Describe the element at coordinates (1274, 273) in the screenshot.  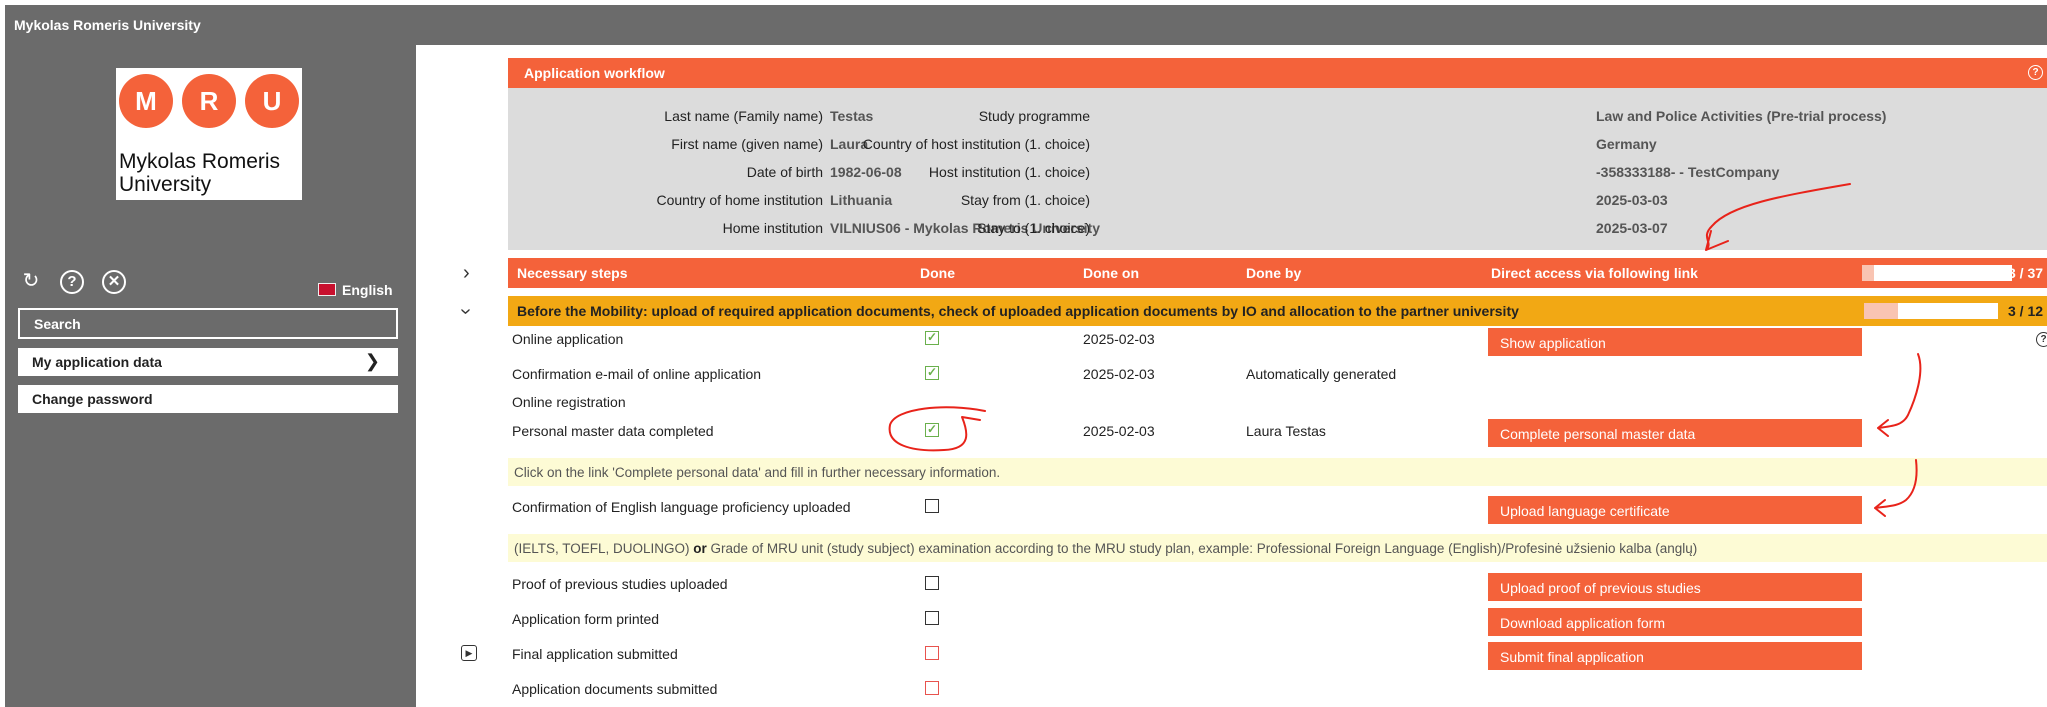
I see `col-done-by: Done by` at that location.